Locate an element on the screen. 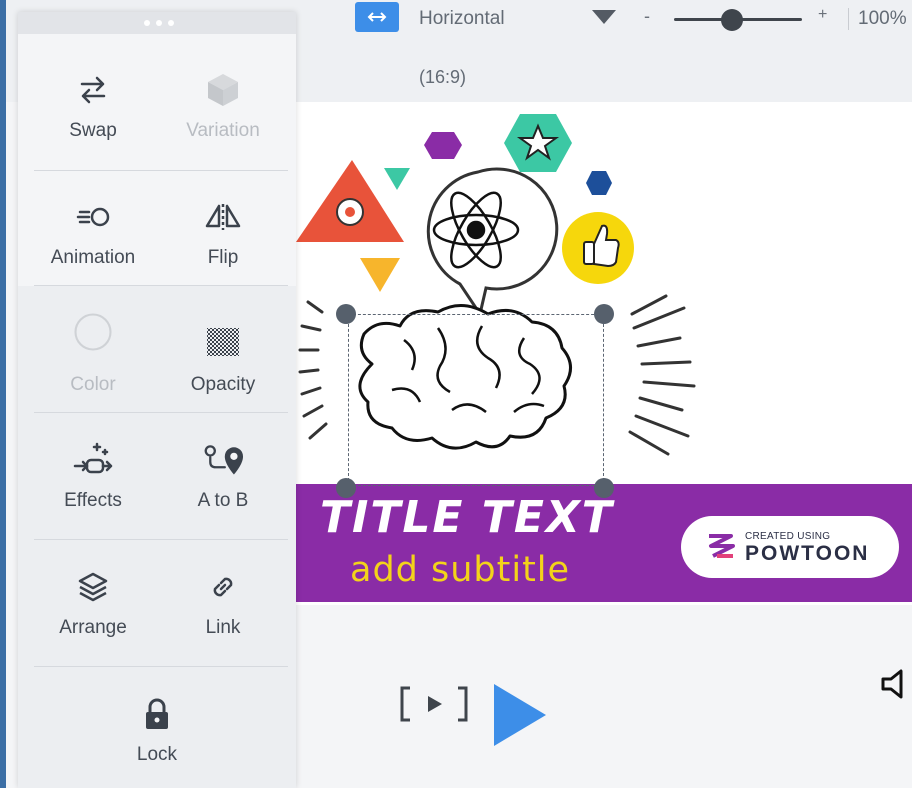 This screenshot has height=788, width=912. swap-label: Swap is located at coordinates (93, 130).